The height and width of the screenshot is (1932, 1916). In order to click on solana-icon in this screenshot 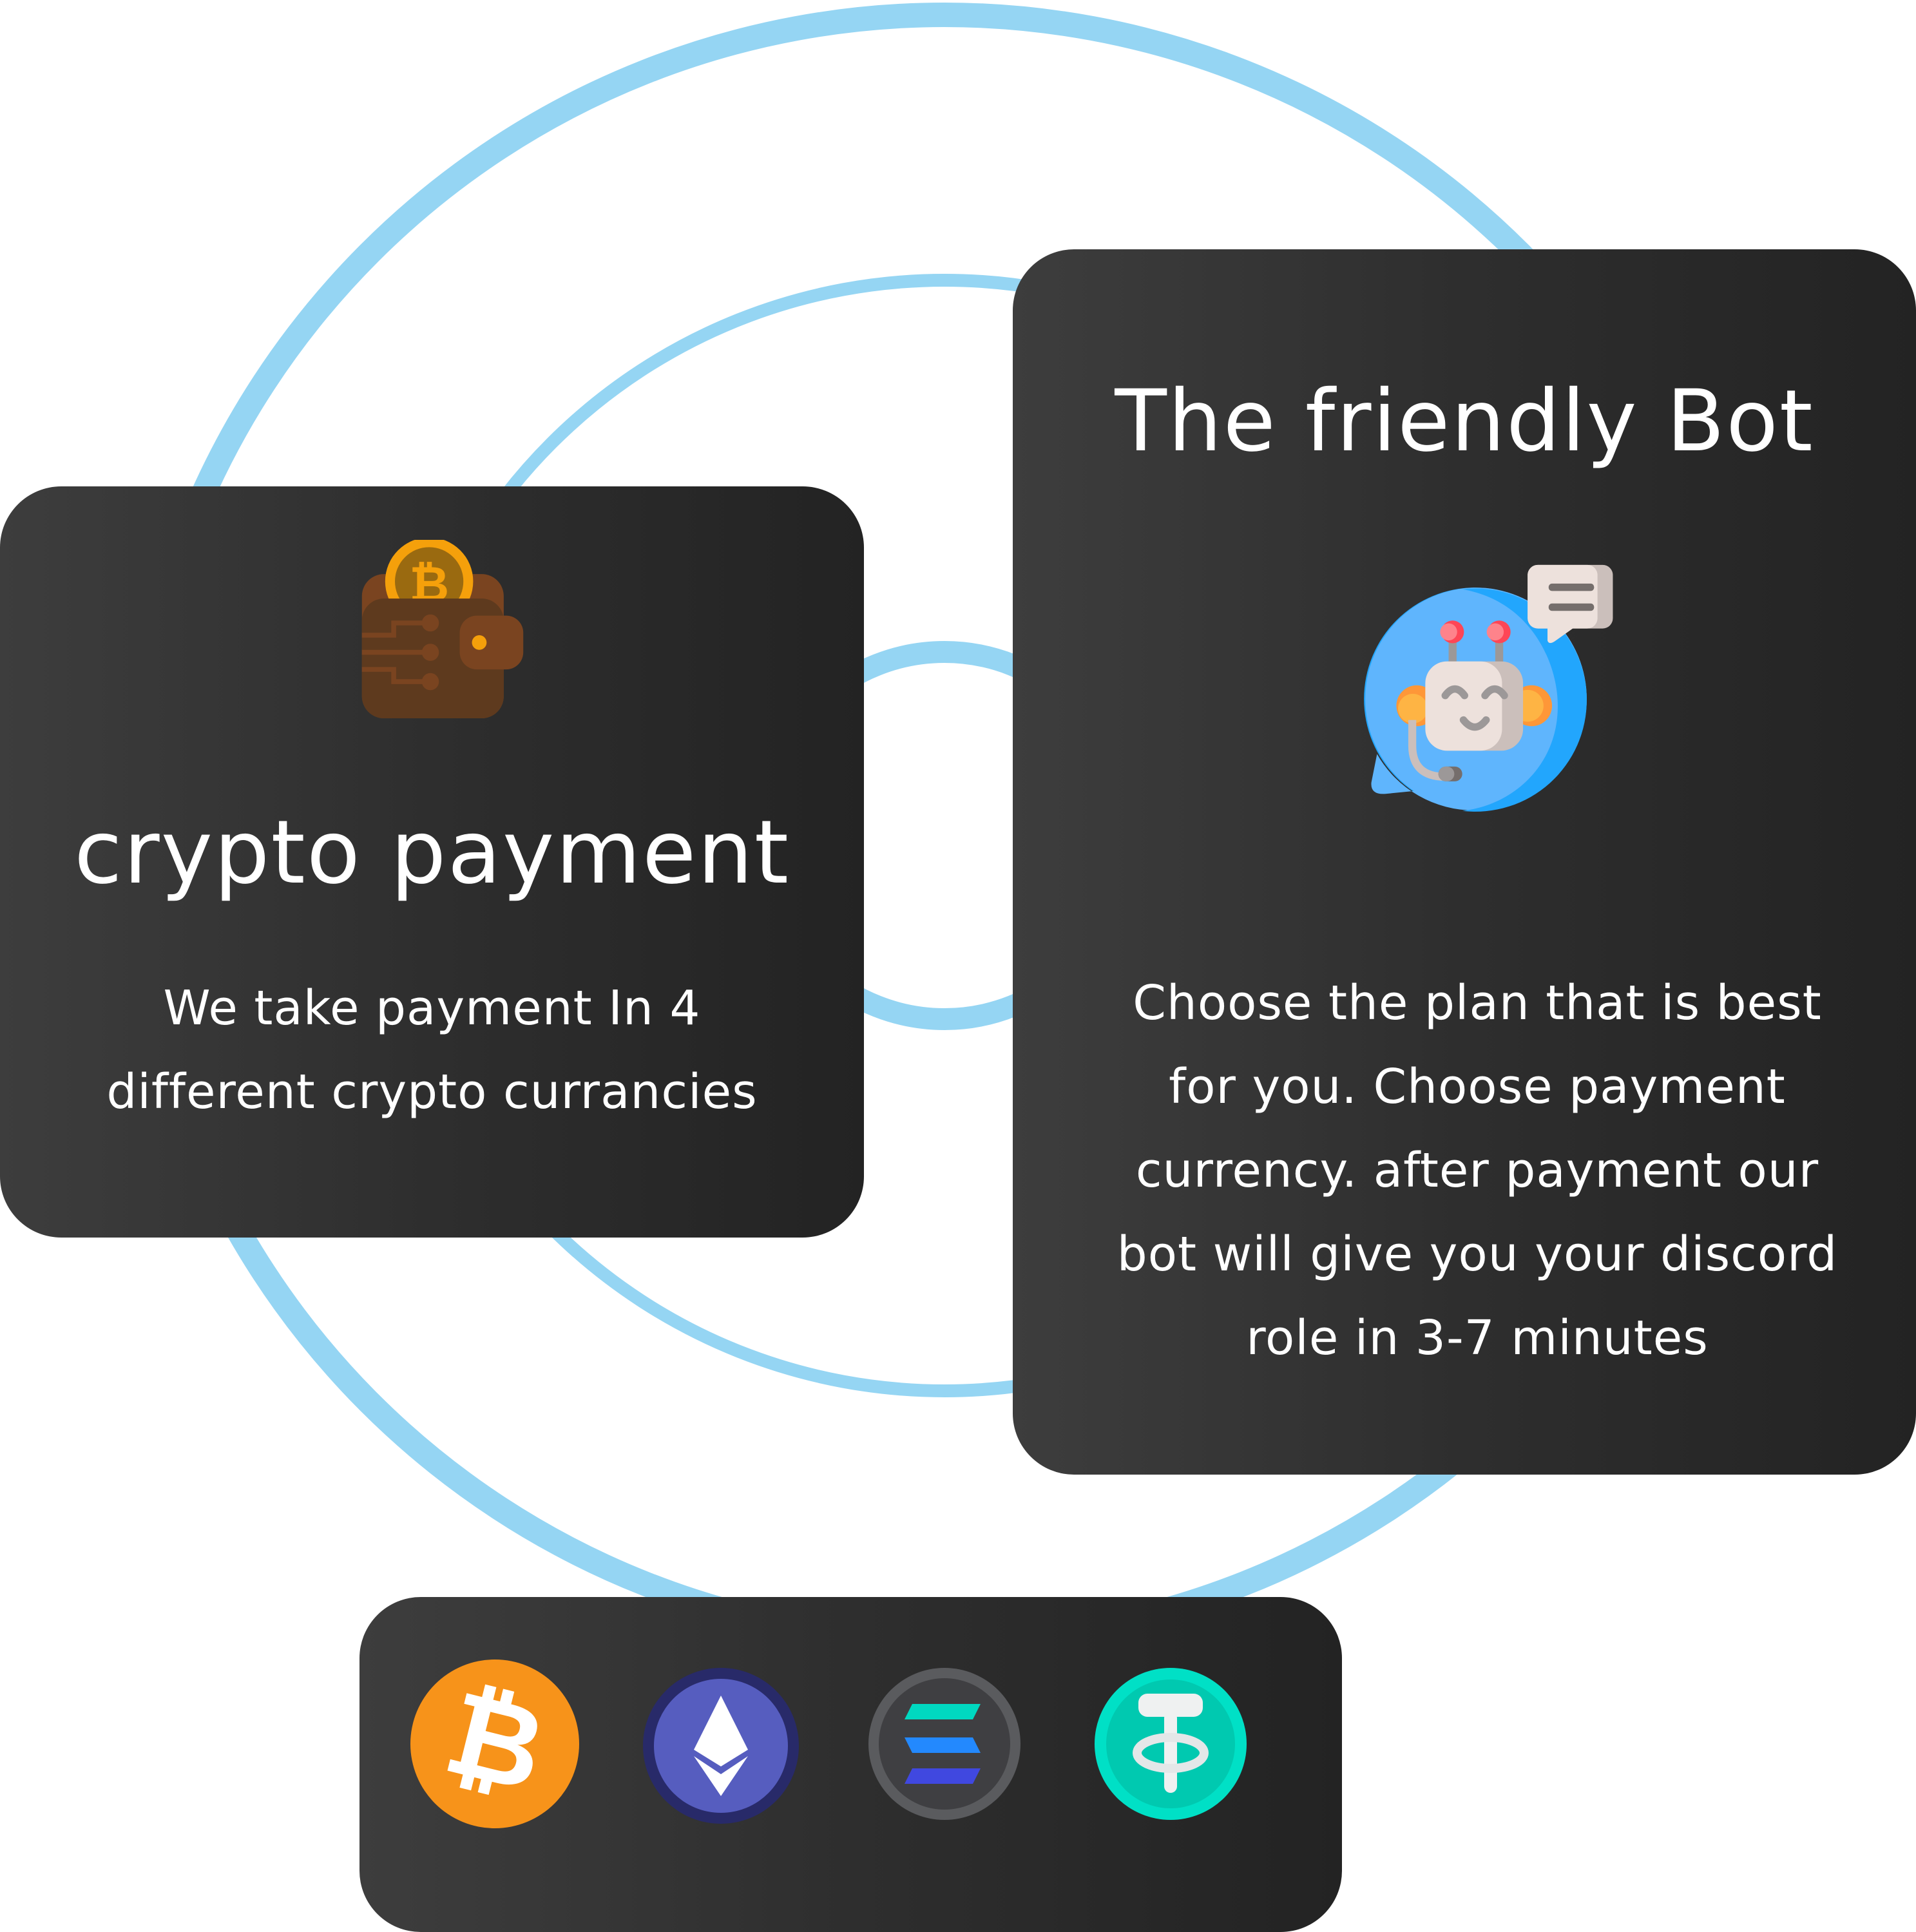, I will do `click(944, 1744)`.